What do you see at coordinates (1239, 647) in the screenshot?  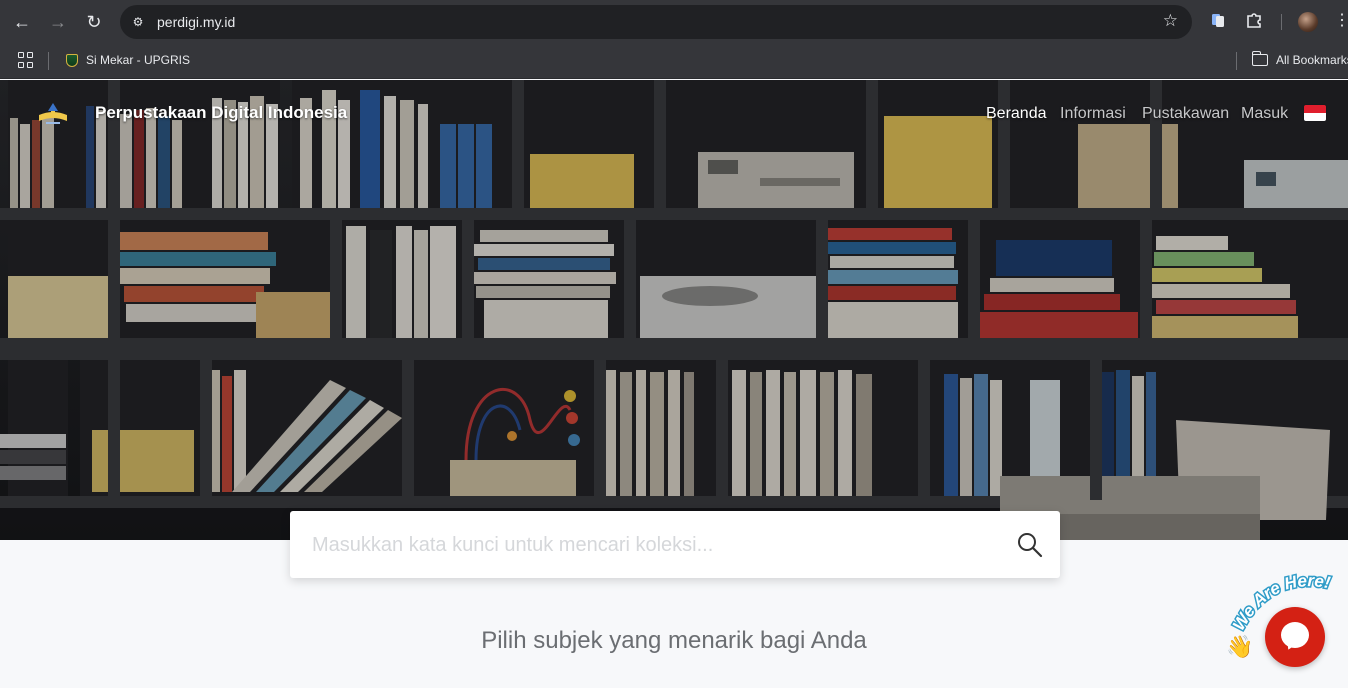 I see `wave-hand-icon: 👋` at bounding box center [1239, 647].